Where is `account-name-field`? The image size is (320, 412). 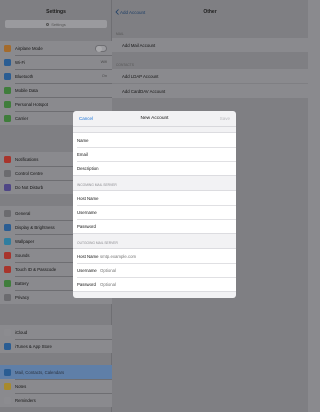
account-name-field is located at coordinates (160, 140).